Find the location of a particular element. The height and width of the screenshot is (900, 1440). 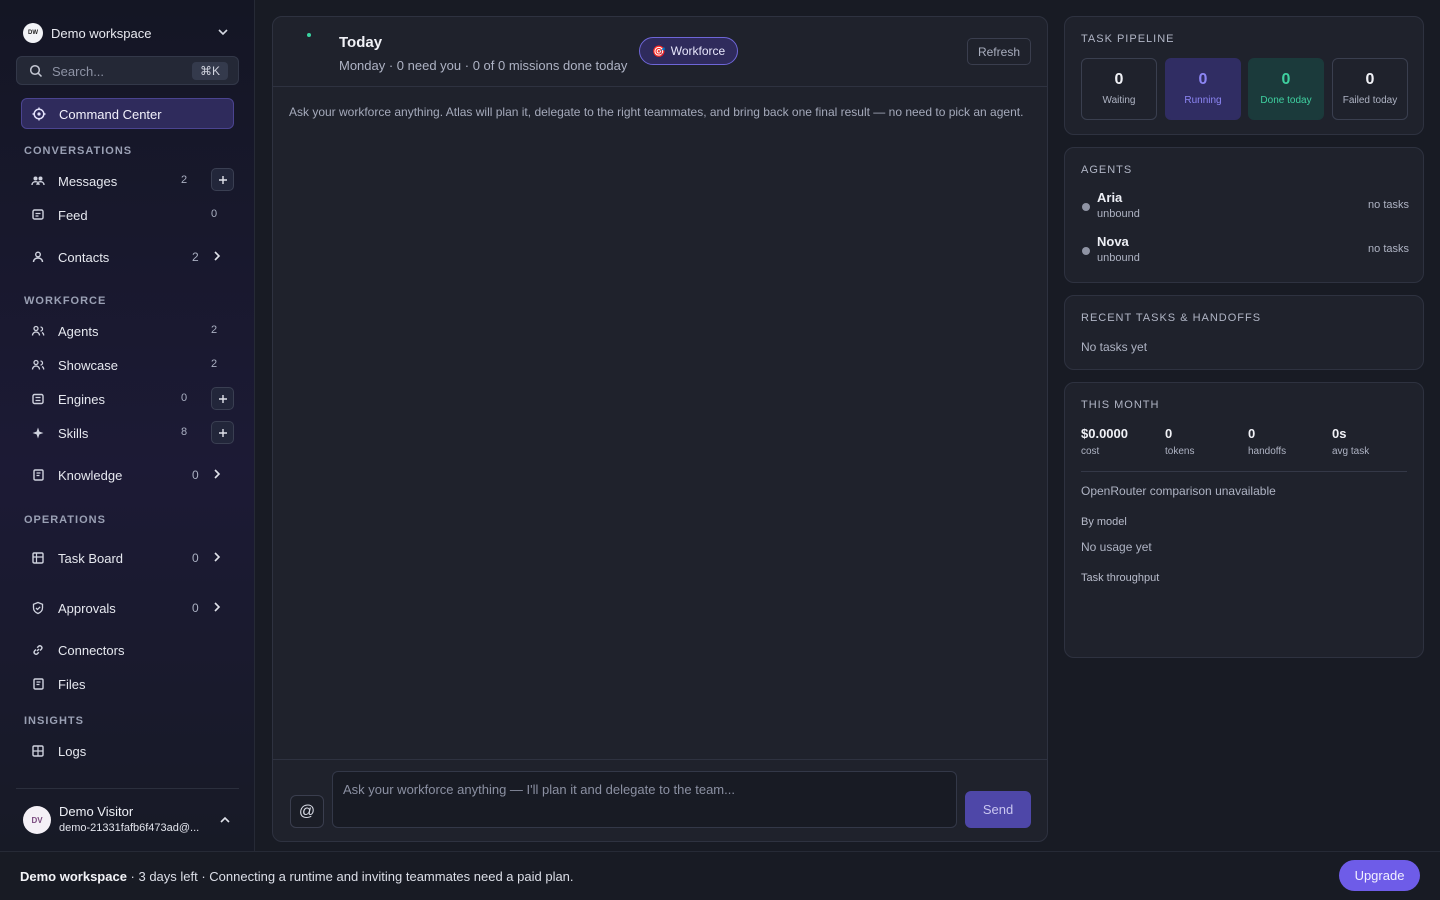

card-title: TASK PIPELINE is located at coordinates (1128, 39).